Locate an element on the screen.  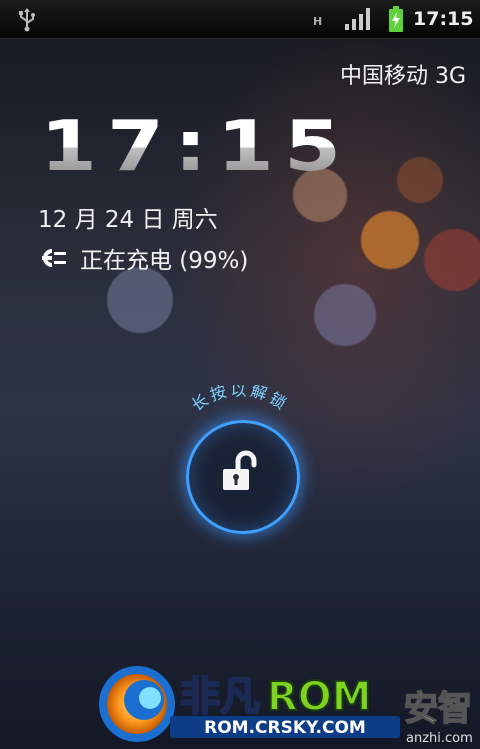
svg-text: ROM is located at coordinates (319, 697).